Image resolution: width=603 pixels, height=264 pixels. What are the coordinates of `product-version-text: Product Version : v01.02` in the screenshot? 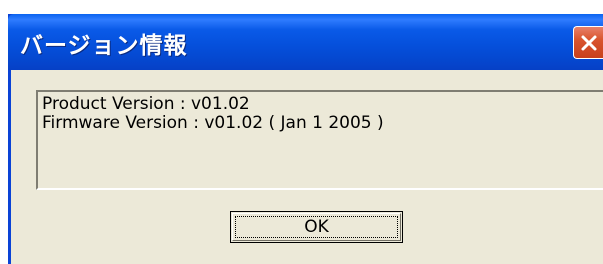 It's located at (146, 104).